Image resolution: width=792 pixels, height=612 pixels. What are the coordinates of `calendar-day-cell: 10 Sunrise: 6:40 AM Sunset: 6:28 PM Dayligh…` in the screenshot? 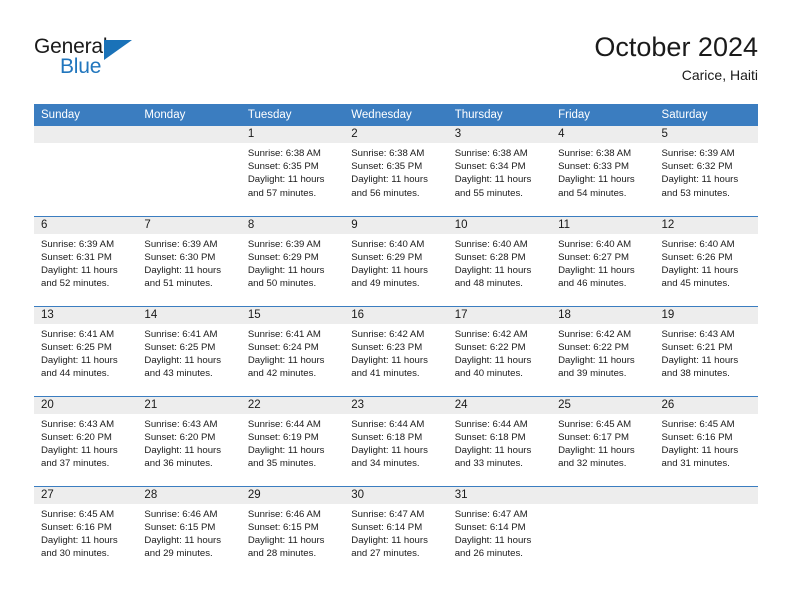 It's located at (499, 260).